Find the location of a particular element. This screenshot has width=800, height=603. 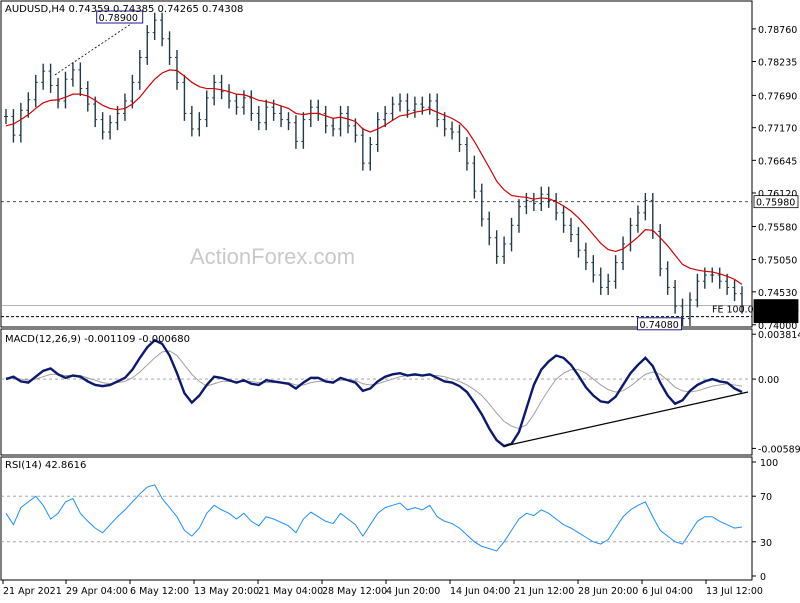

price-tick-label: 0.75050 is located at coordinates (777, 260).